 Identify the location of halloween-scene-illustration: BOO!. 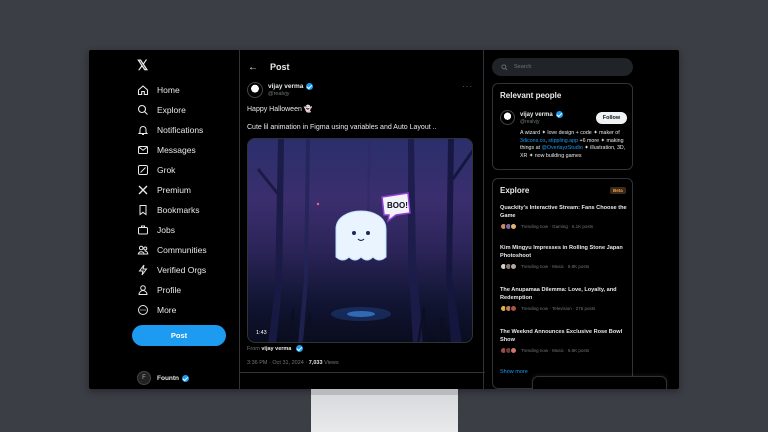
(364, 240).